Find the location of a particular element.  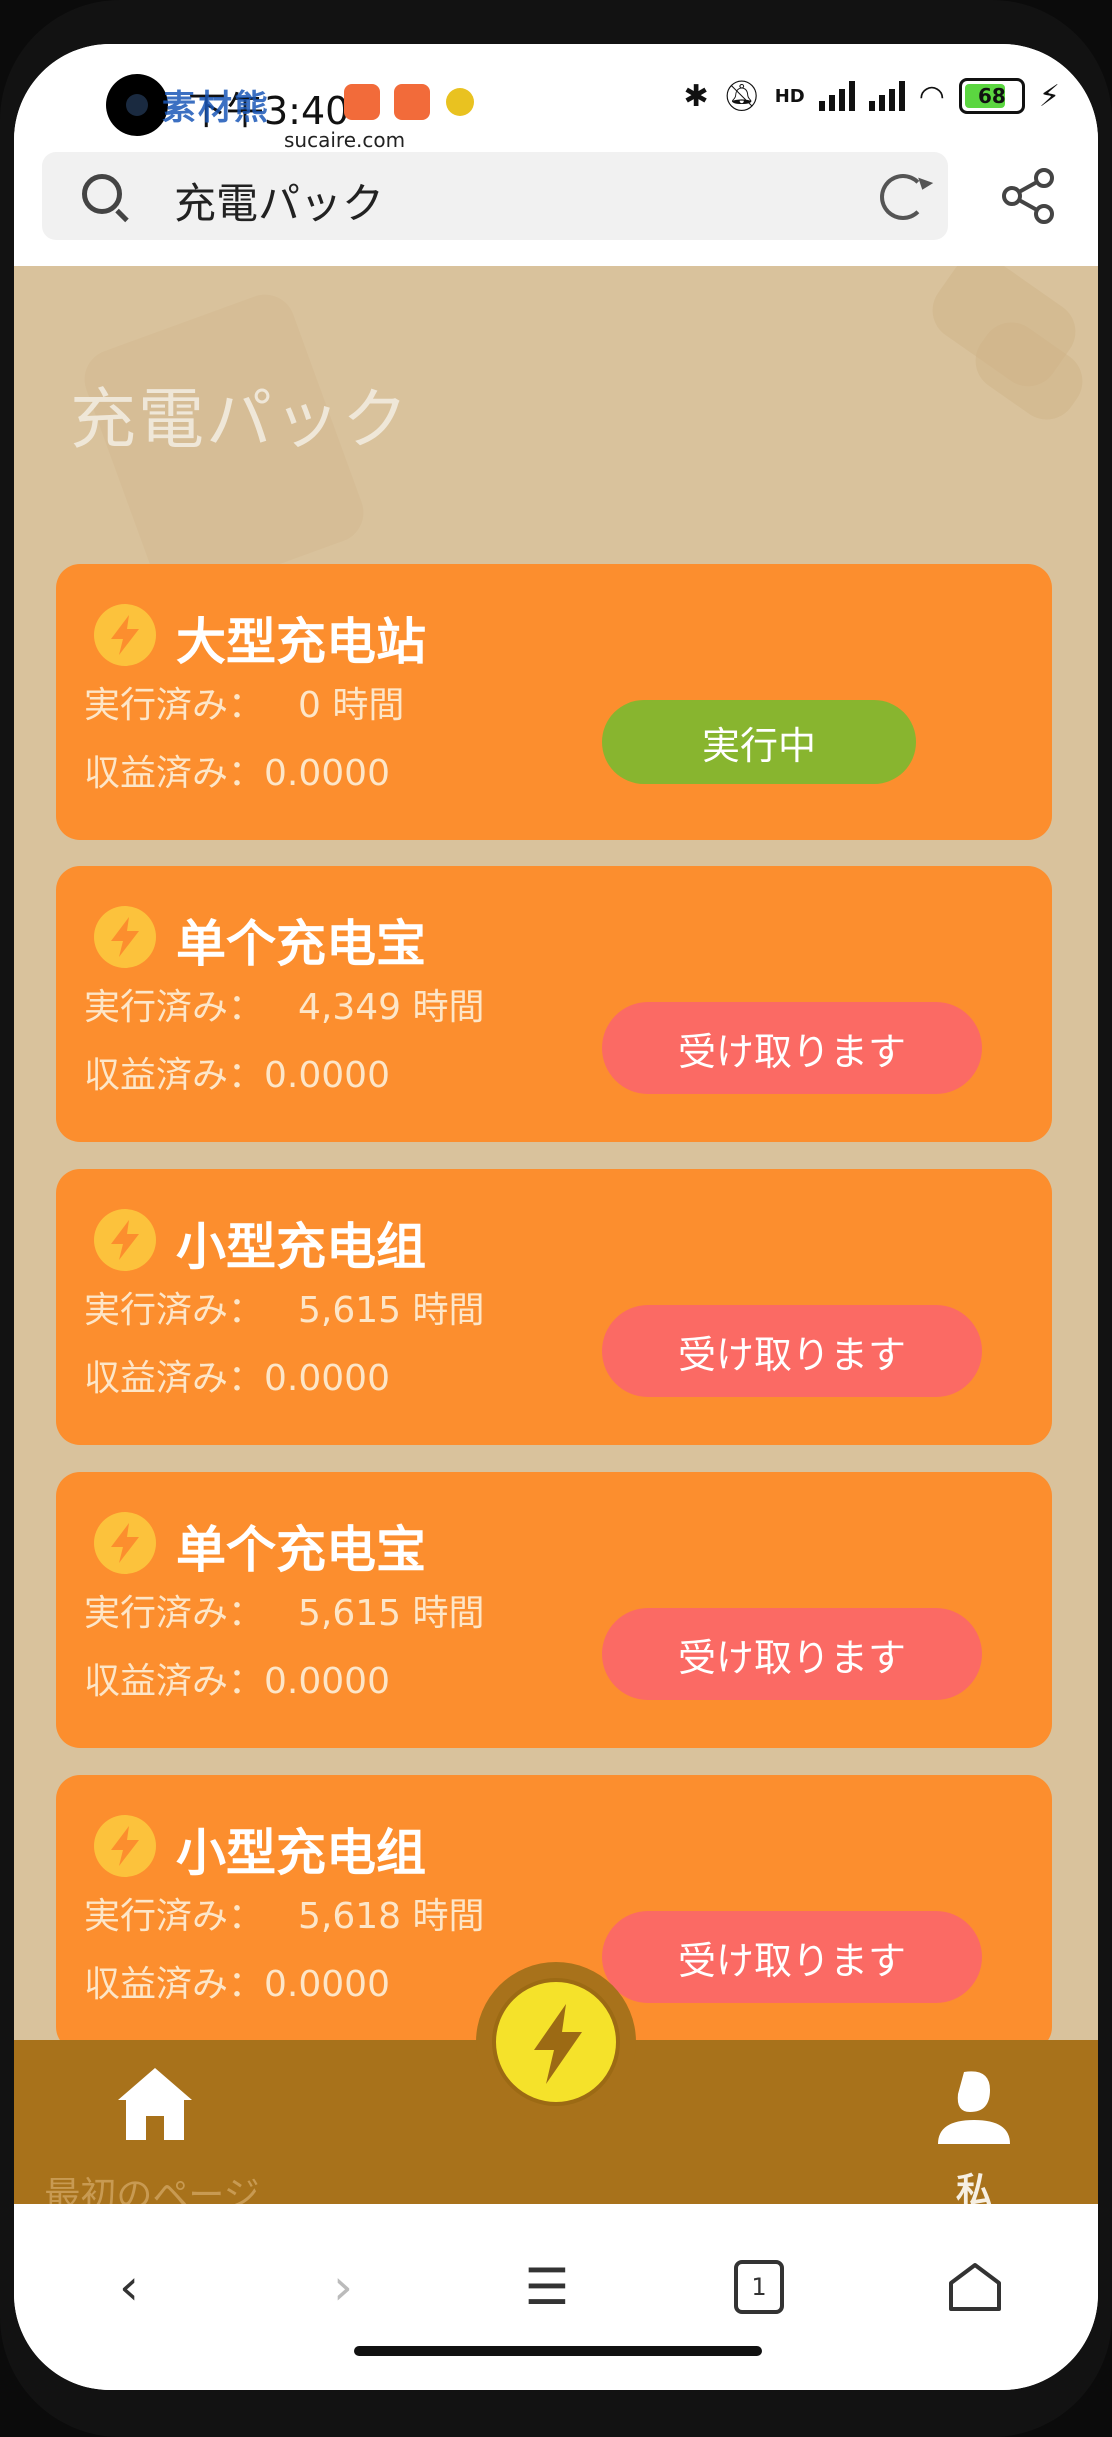

watermark-logo: 素材熊 is located at coordinates (216, 108).